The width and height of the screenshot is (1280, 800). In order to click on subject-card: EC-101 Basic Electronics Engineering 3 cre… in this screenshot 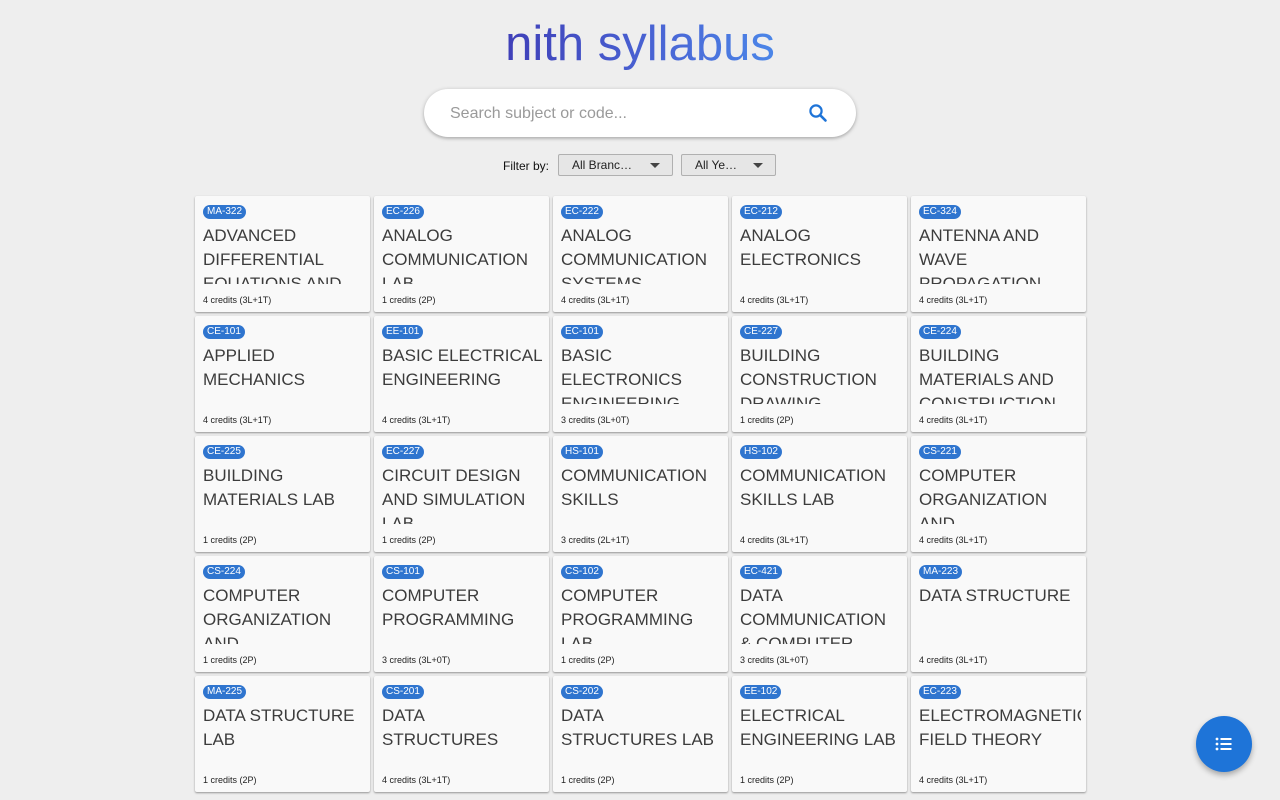, I will do `click(640, 374)`.